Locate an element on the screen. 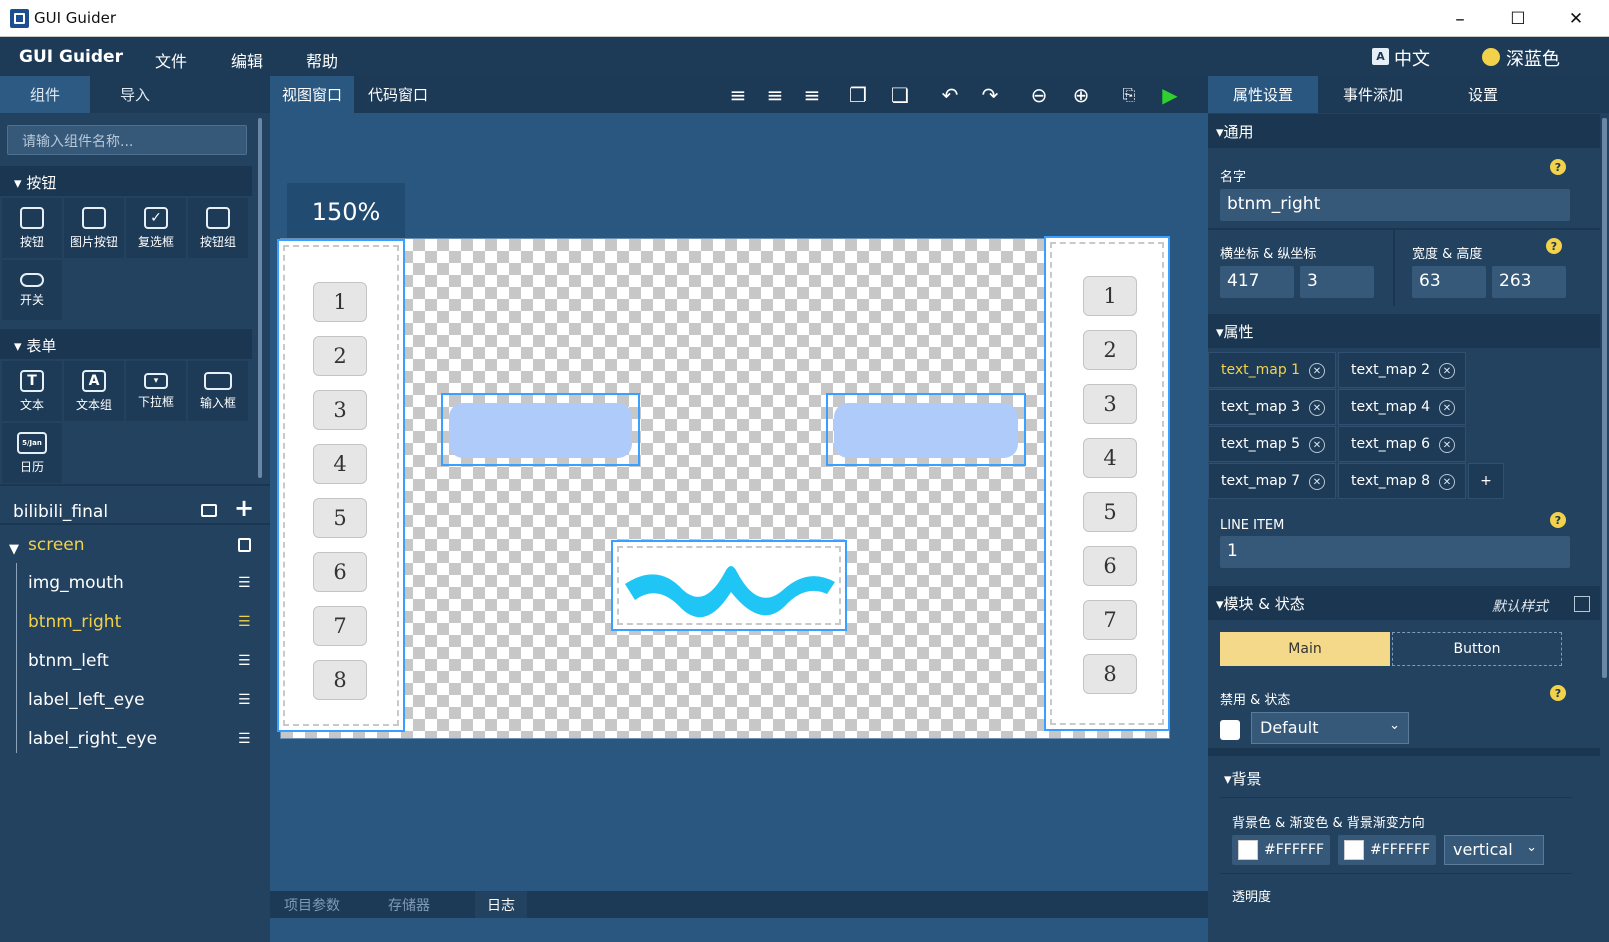 This screenshot has height=942, width=1609. btnm-right: 1 2 3 4 5 6 7 8 is located at coordinates (1107, 483).